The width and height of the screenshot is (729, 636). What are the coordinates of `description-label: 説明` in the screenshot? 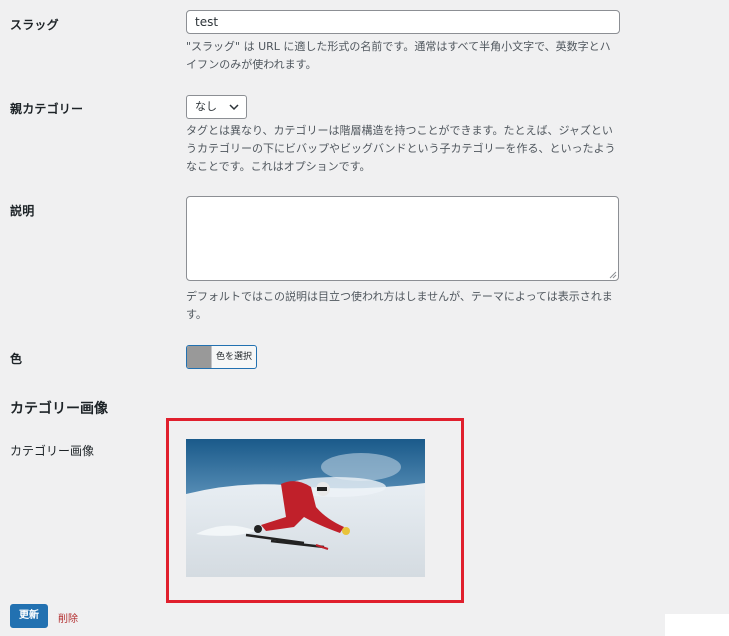 It's located at (22, 211).